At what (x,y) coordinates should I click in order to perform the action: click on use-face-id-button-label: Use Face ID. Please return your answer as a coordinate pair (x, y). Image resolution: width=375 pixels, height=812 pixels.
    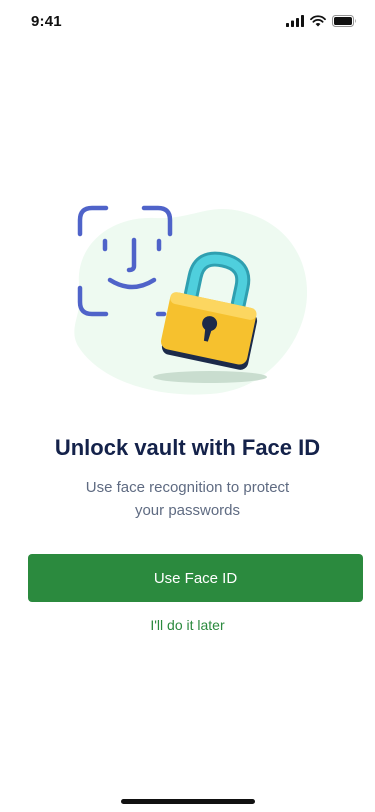
    Looking at the image, I should click on (195, 578).